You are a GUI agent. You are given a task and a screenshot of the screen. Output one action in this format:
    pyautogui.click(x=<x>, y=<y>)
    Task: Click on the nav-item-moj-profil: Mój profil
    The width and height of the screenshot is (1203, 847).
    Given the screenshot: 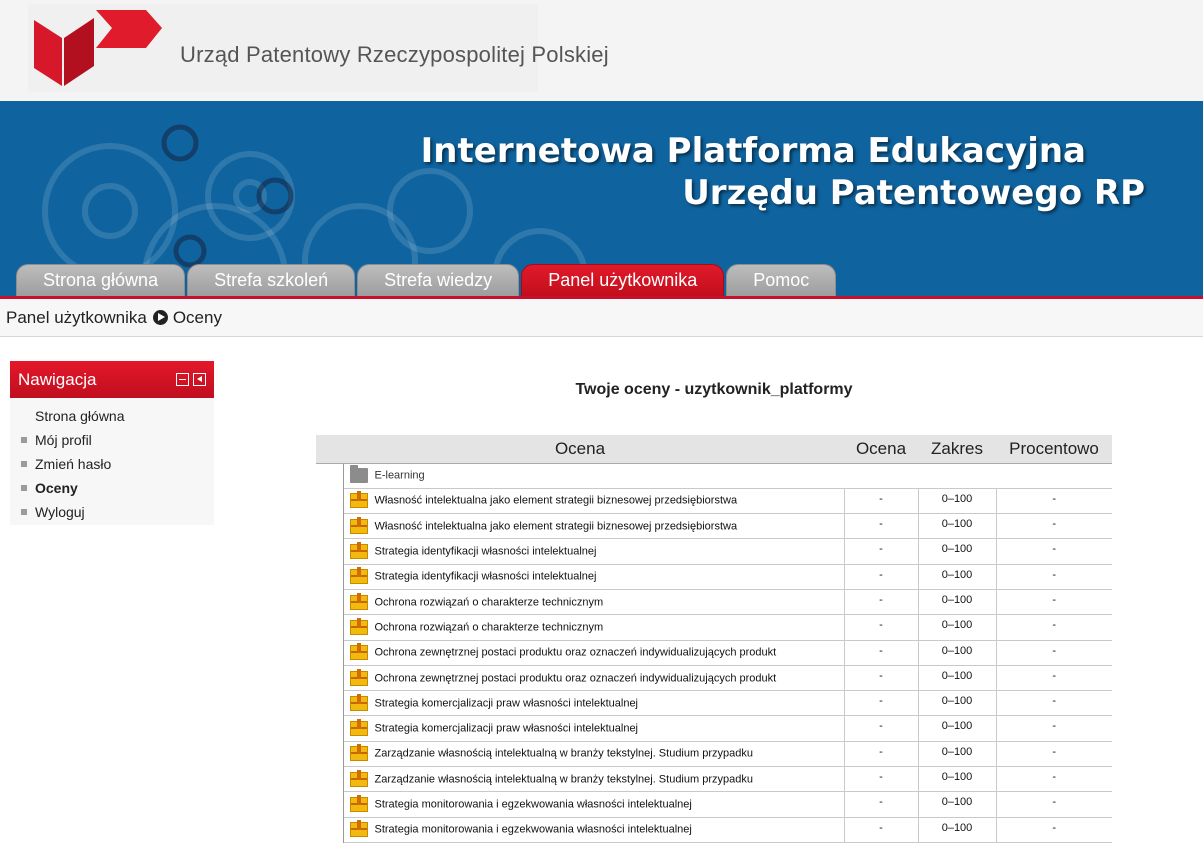 What is the action you would take?
    pyautogui.click(x=112, y=440)
    